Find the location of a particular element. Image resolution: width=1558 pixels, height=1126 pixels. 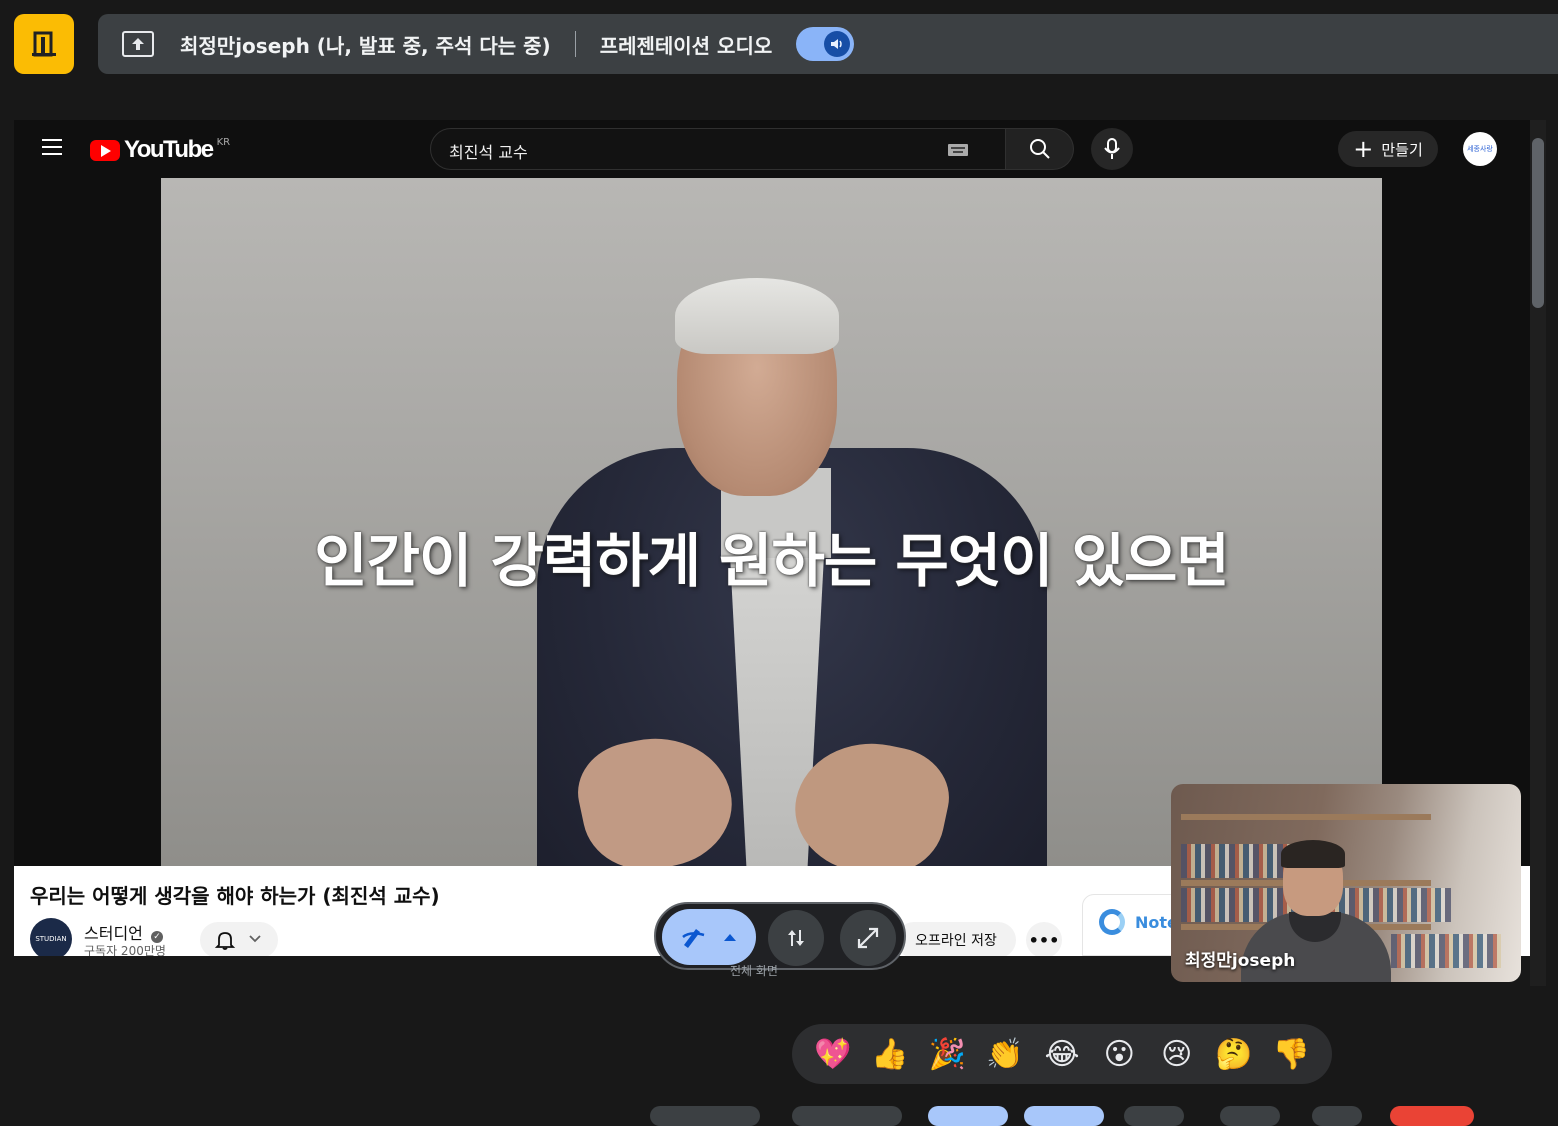

reaction-clapping: 👏 is located at coordinates (1005, 1054).